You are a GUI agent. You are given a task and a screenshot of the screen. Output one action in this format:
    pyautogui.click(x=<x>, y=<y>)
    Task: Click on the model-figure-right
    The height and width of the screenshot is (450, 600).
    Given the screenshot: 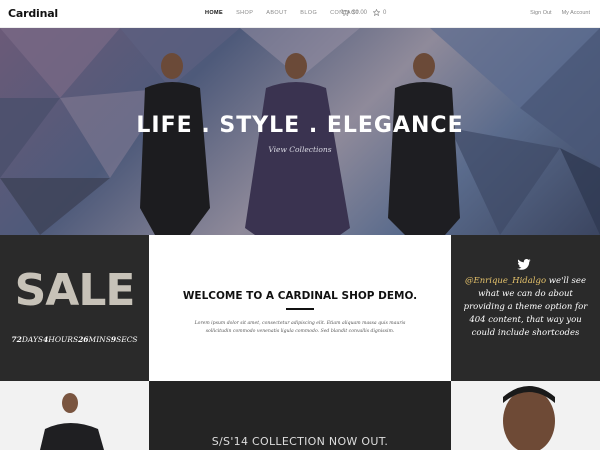 What is the action you would take?
    pyautogui.click(x=424, y=144)
    